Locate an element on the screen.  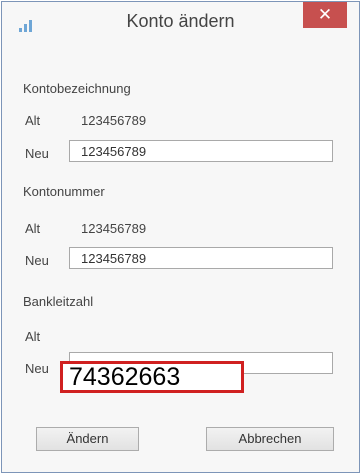
highlighted-bankleitzahl-value: 74362663 is located at coordinates (152, 377).